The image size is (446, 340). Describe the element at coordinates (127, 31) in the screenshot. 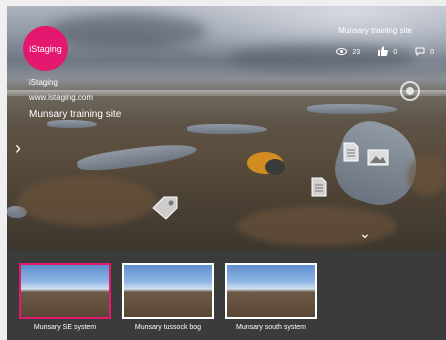

I see `cloud` at that location.